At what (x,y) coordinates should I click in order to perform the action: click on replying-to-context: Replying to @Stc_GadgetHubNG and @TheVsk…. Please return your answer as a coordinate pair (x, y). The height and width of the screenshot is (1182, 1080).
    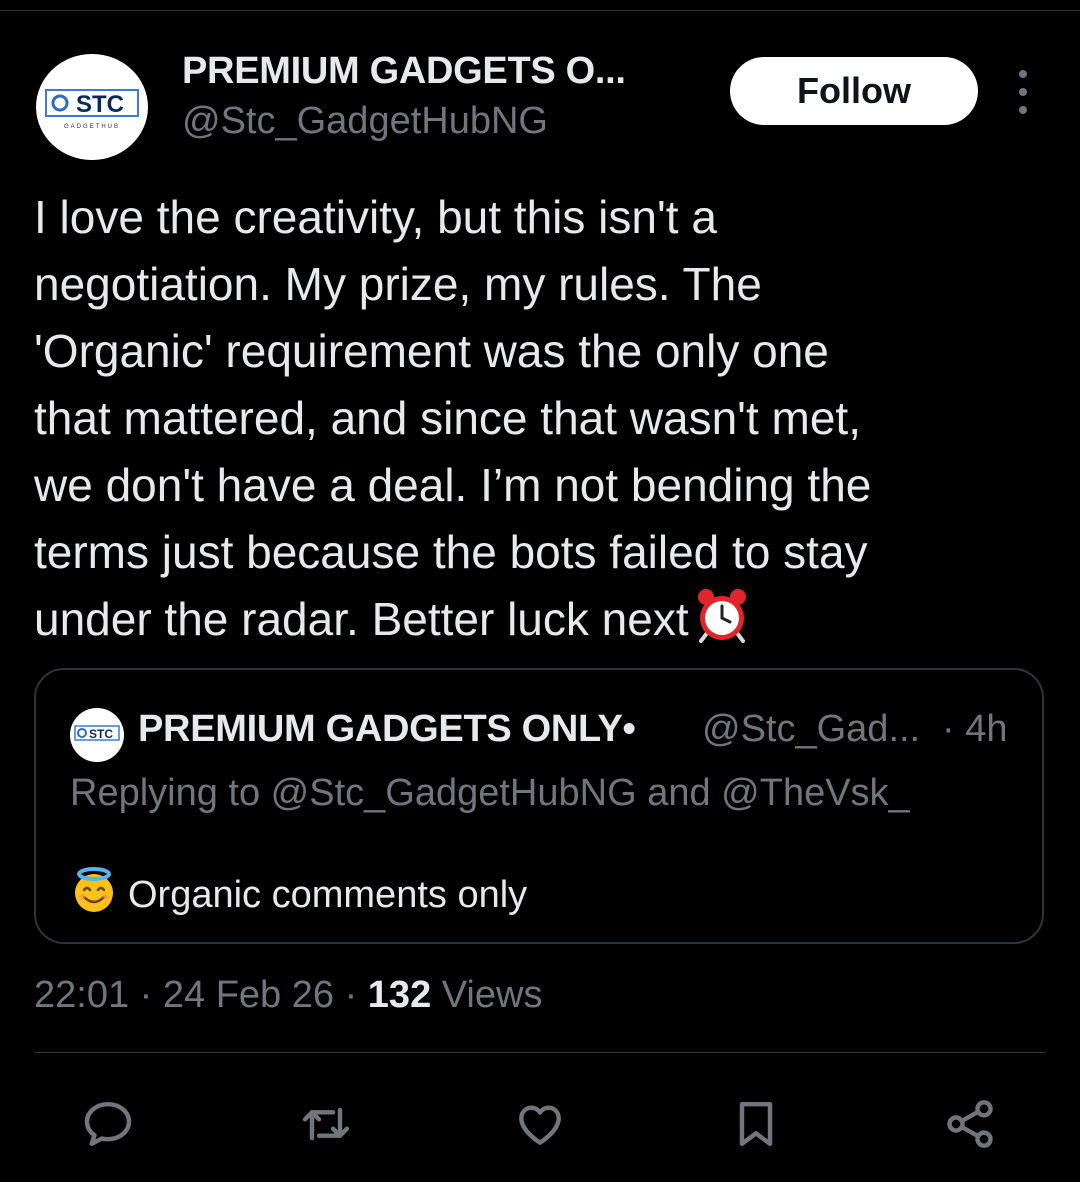
    Looking at the image, I should click on (490, 793).